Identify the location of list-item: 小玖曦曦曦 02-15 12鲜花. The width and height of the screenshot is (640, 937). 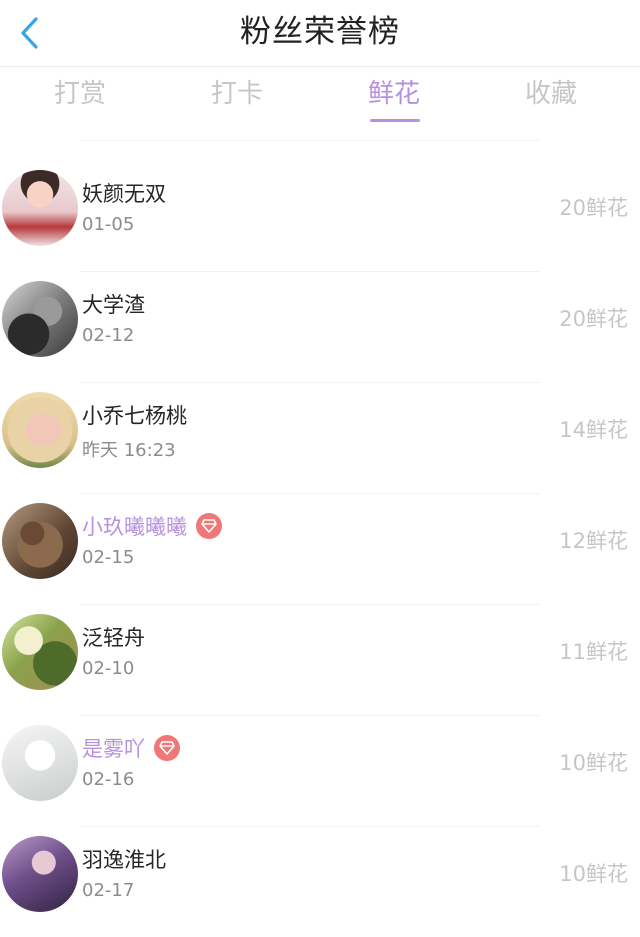
(320, 548).